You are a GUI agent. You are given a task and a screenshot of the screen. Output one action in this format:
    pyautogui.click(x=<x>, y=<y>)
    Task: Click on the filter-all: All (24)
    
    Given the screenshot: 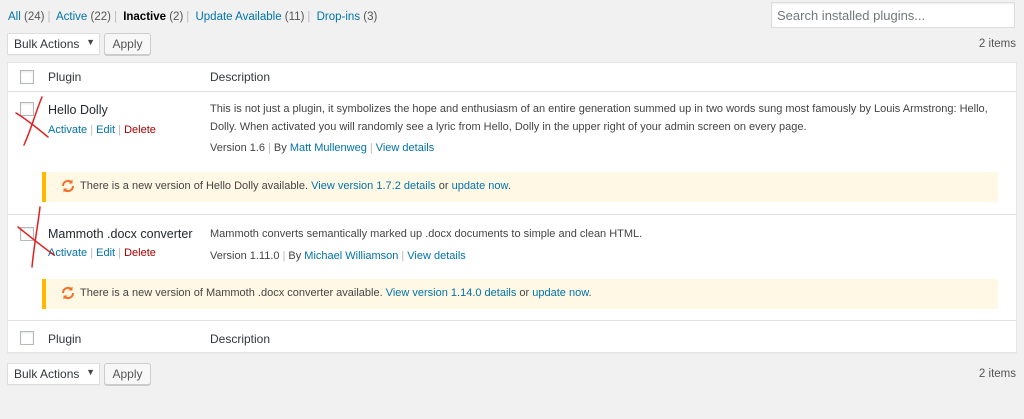 What is the action you would take?
    pyautogui.click(x=26, y=17)
    